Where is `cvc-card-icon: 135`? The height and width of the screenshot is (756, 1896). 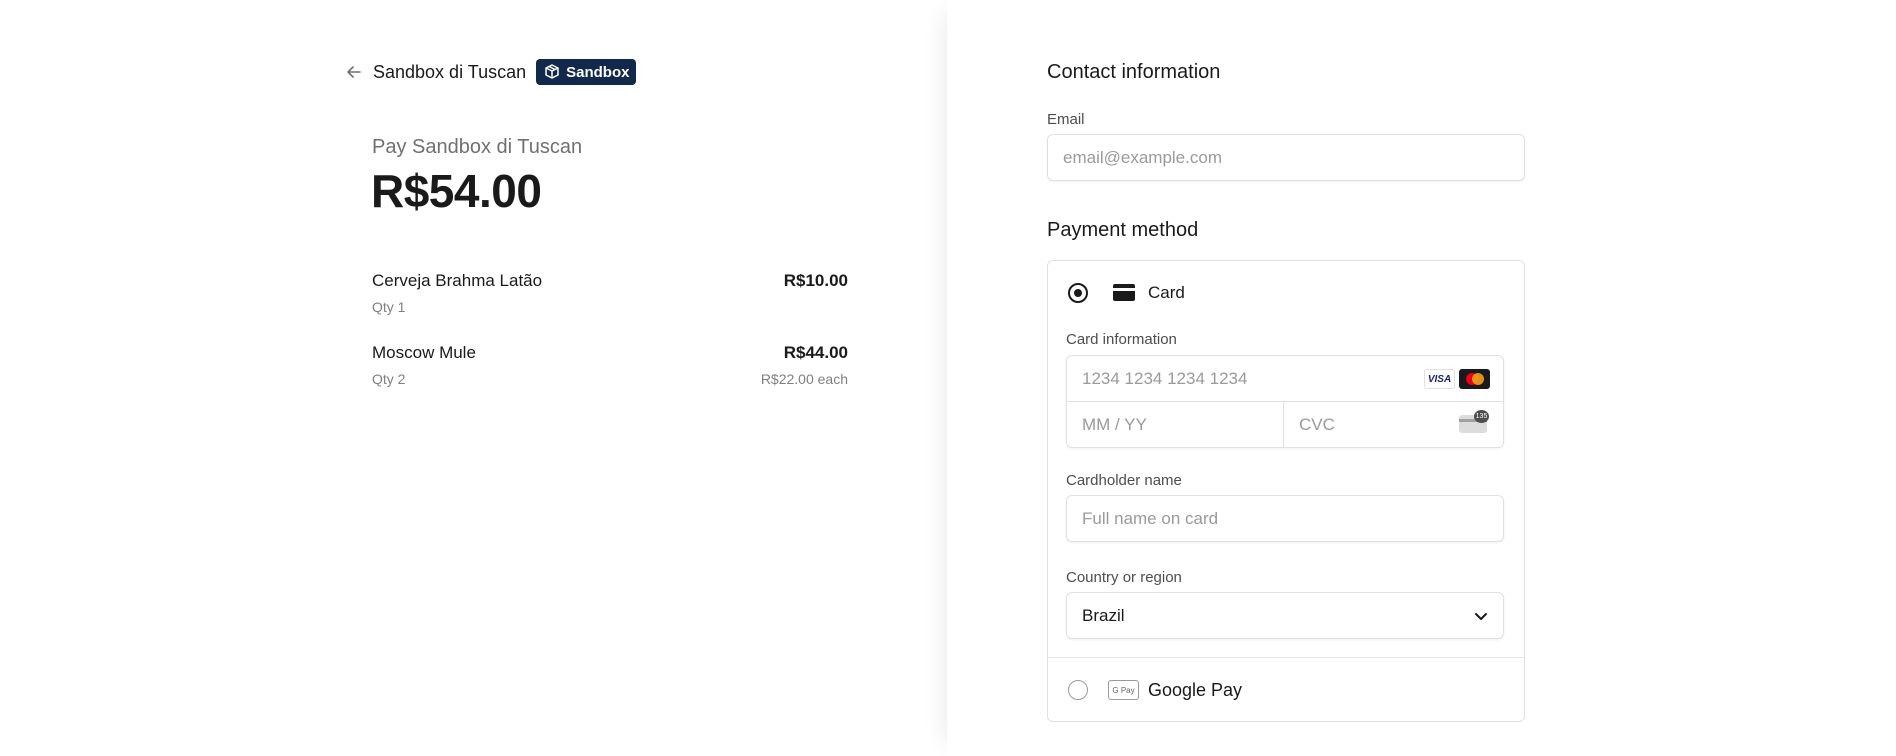 cvc-card-icon: 135 is located at coordinates (1474, 421).